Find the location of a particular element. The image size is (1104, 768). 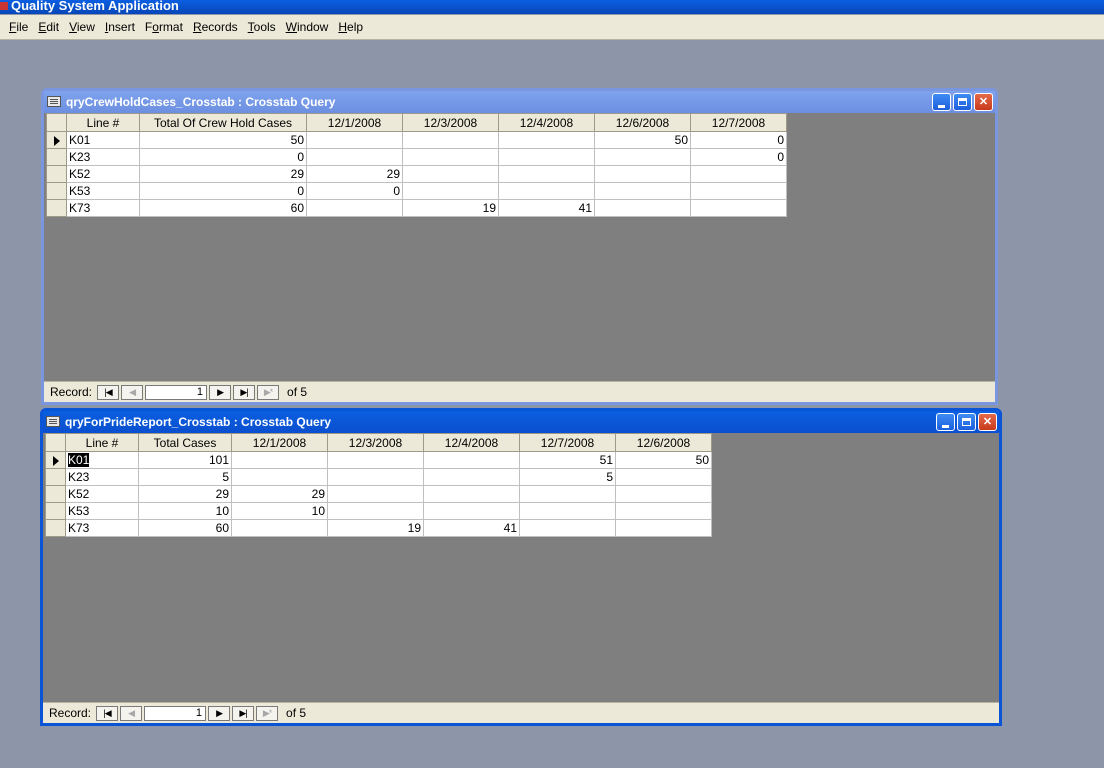

value-cell: 5 is located at coordinates (567, 477).